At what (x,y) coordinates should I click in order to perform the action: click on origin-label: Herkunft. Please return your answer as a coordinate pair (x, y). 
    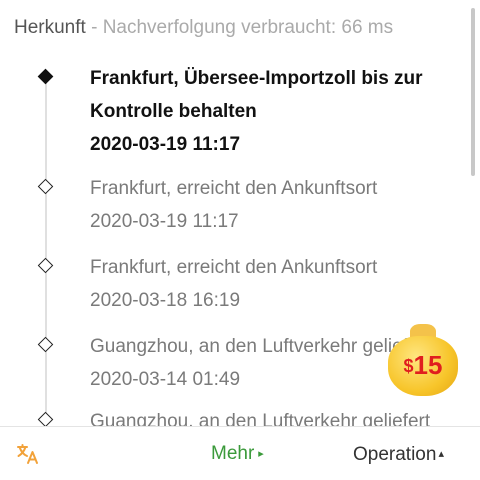
    Looking at the image, I should click on (50, 27).